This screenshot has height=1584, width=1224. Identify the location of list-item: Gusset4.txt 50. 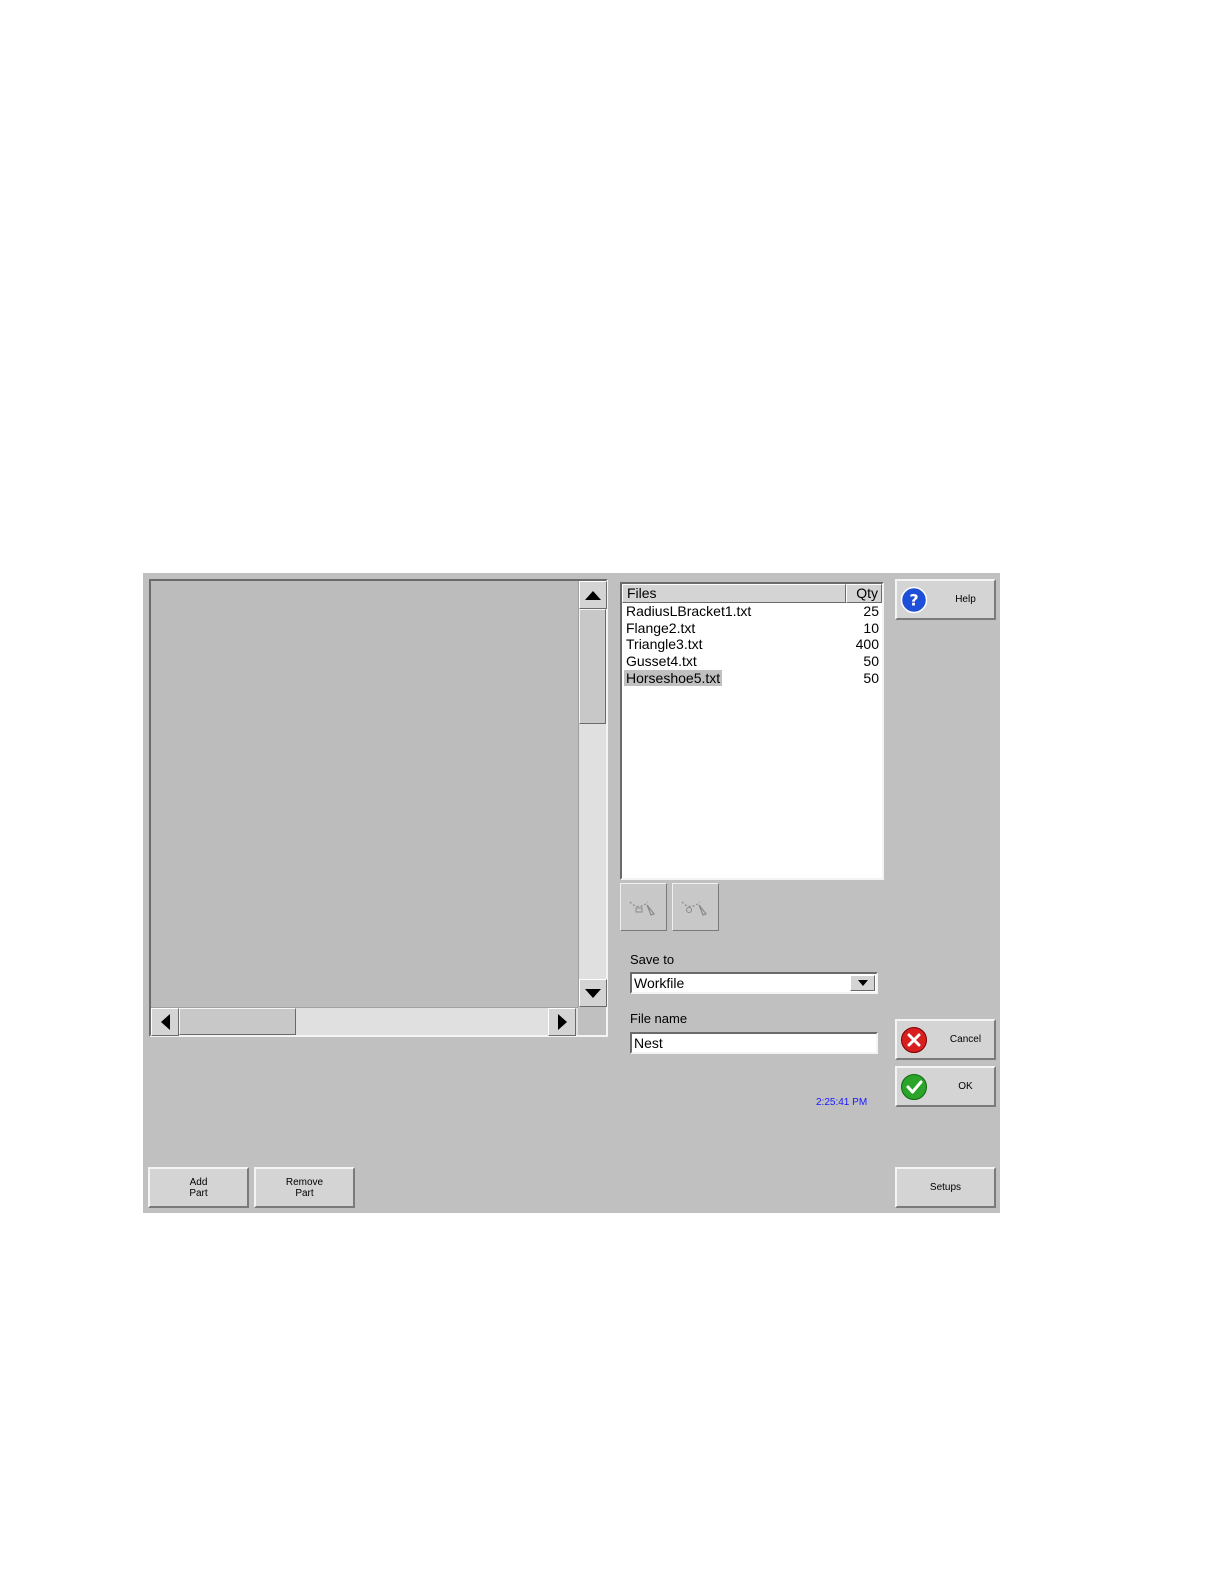
(752, 661).